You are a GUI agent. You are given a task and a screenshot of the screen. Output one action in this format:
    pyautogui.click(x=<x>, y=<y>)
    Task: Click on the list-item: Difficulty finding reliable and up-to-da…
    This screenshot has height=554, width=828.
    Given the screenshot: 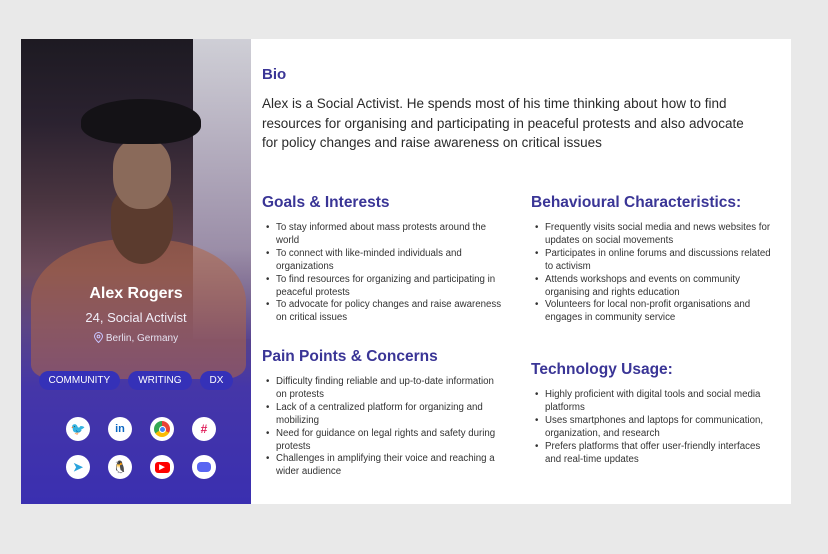 What is the action you would take?
    pyautogui.click(x=384, y=389)
    